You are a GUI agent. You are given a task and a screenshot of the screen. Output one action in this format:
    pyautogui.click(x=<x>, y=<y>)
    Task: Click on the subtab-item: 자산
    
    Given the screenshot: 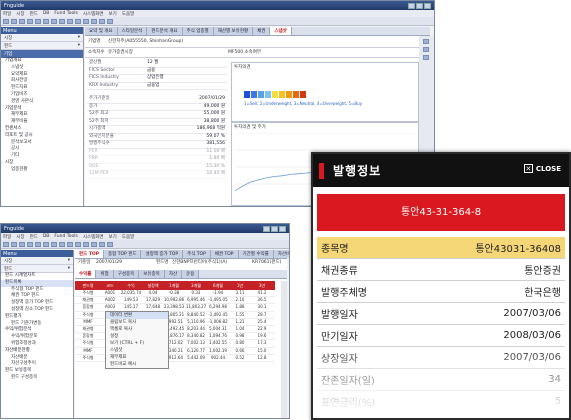 What is the action you would take?
    pyautogui.click(x=173, y=273)
    